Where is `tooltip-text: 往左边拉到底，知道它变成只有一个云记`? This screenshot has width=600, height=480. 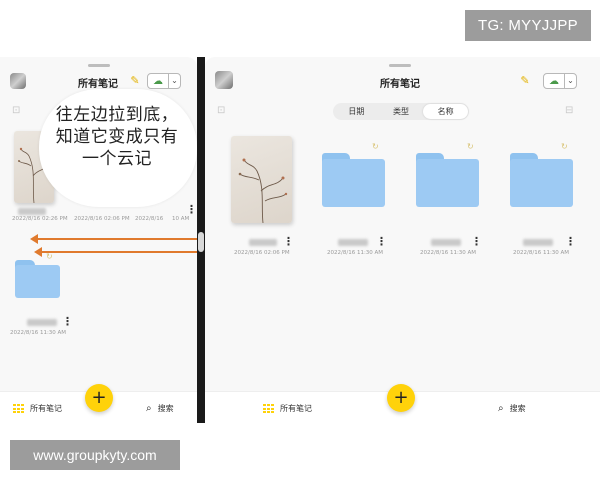
tooltip-text: 往左边拉到底，知道它变成只有一个云记 is located at coordinates (117, 137).